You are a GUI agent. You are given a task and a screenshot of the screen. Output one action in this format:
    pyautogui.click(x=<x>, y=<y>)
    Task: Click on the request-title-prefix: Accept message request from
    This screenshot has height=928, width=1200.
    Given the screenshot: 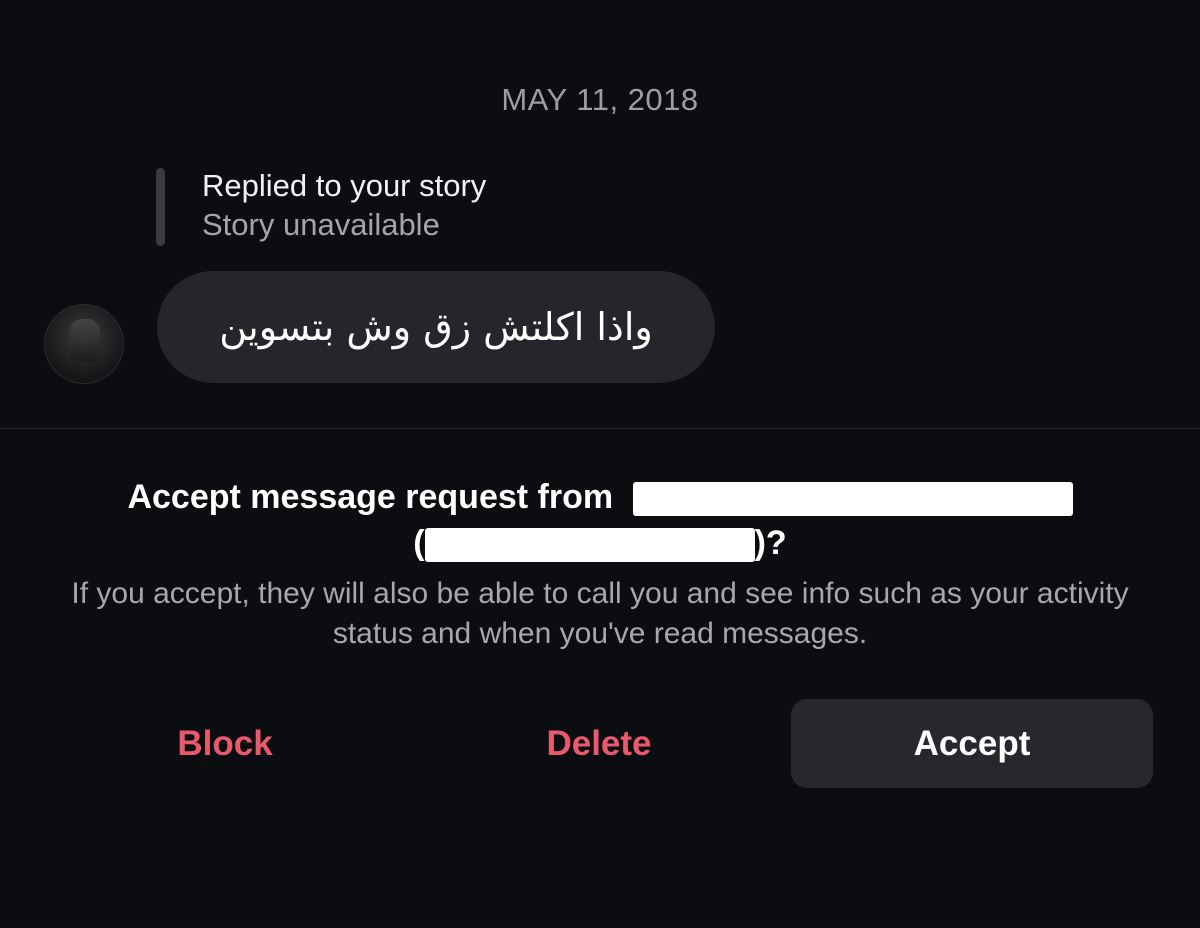 What is the action you would take?
    pyautogui.click(x=370, y=497)
    